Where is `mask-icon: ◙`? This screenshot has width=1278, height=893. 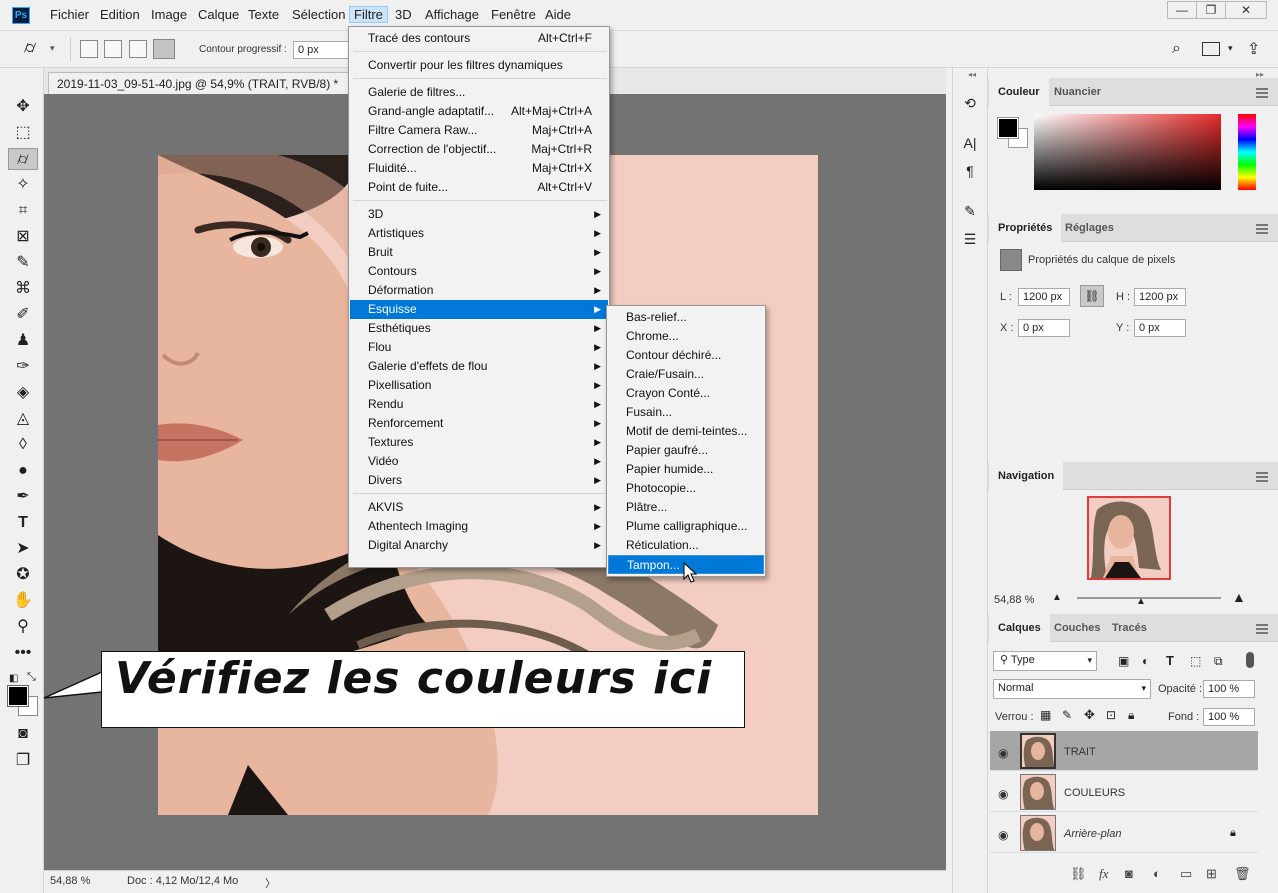 mask-icon: ◙ is located at coordinates (1129, 873).